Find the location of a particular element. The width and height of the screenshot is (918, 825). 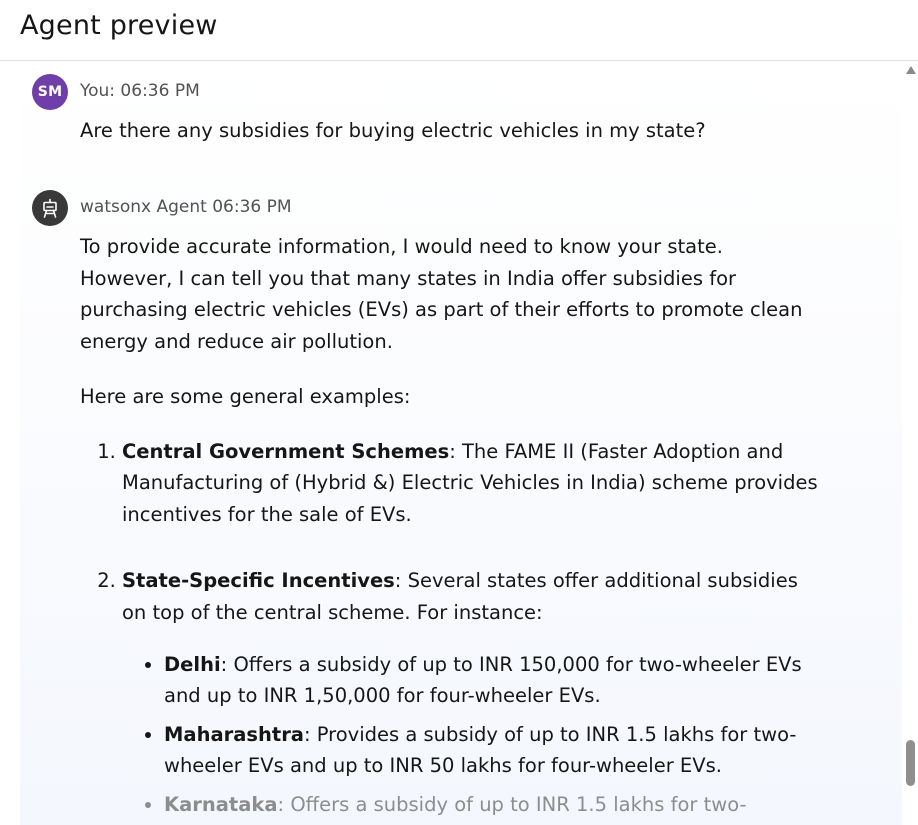

list-item-title: Central Government Schemes is located at coordinates (286, 451).